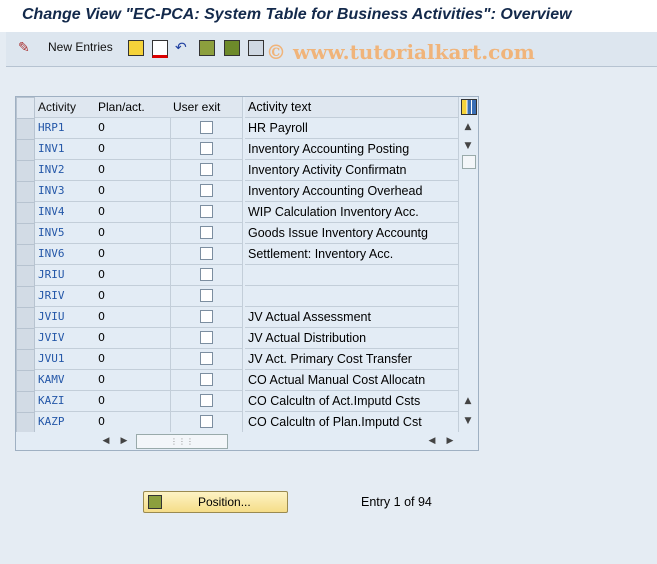 The image size is (657, 564). What do you see at coordinates (352, 338) in the screenshot?
I see `activity-text-cell: JV Actual Distribution` at bounding box center [352, 338].